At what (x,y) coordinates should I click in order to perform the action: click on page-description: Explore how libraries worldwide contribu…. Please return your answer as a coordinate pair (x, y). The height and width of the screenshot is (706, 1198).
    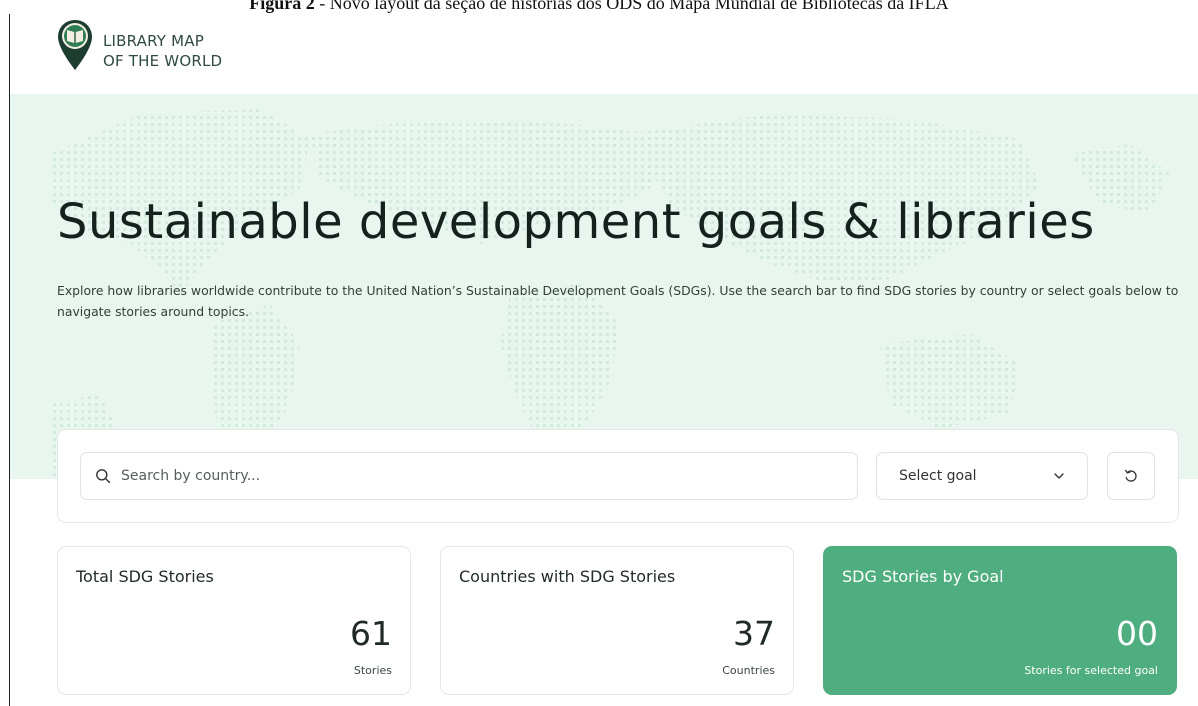
    Looking at the image, I should click on (618, 301).